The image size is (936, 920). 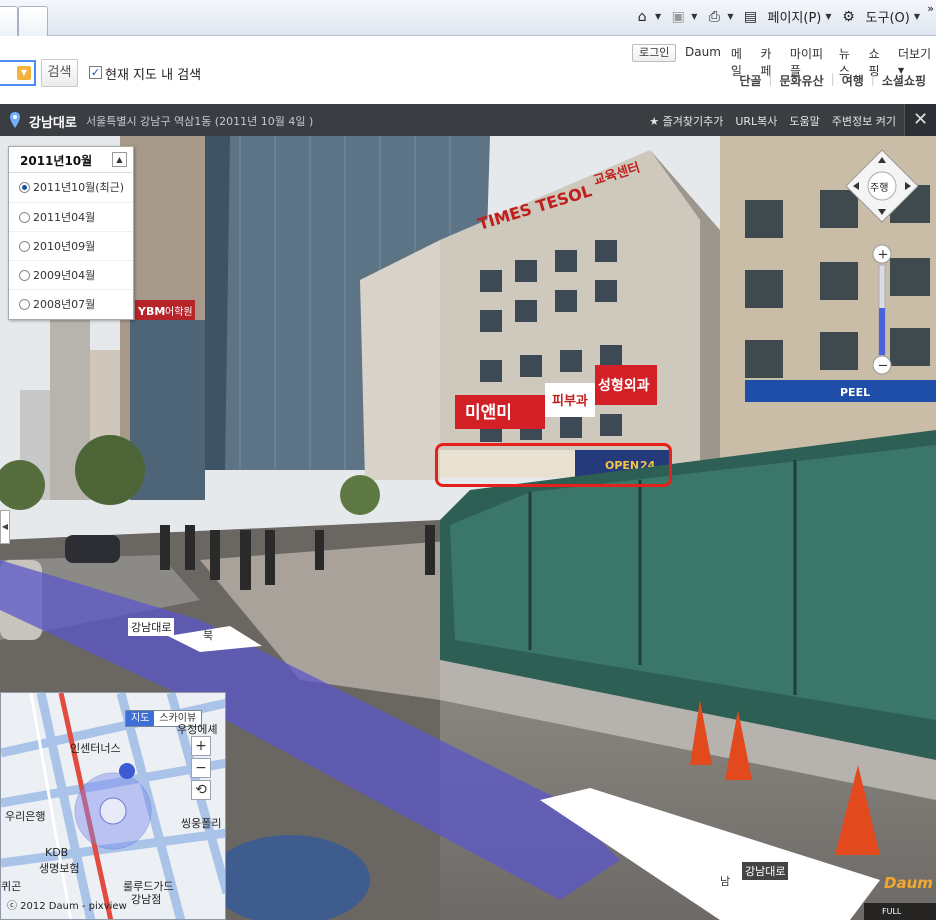 I want to click on date-option-label: 2011년04월, so click(x=64, y=217).